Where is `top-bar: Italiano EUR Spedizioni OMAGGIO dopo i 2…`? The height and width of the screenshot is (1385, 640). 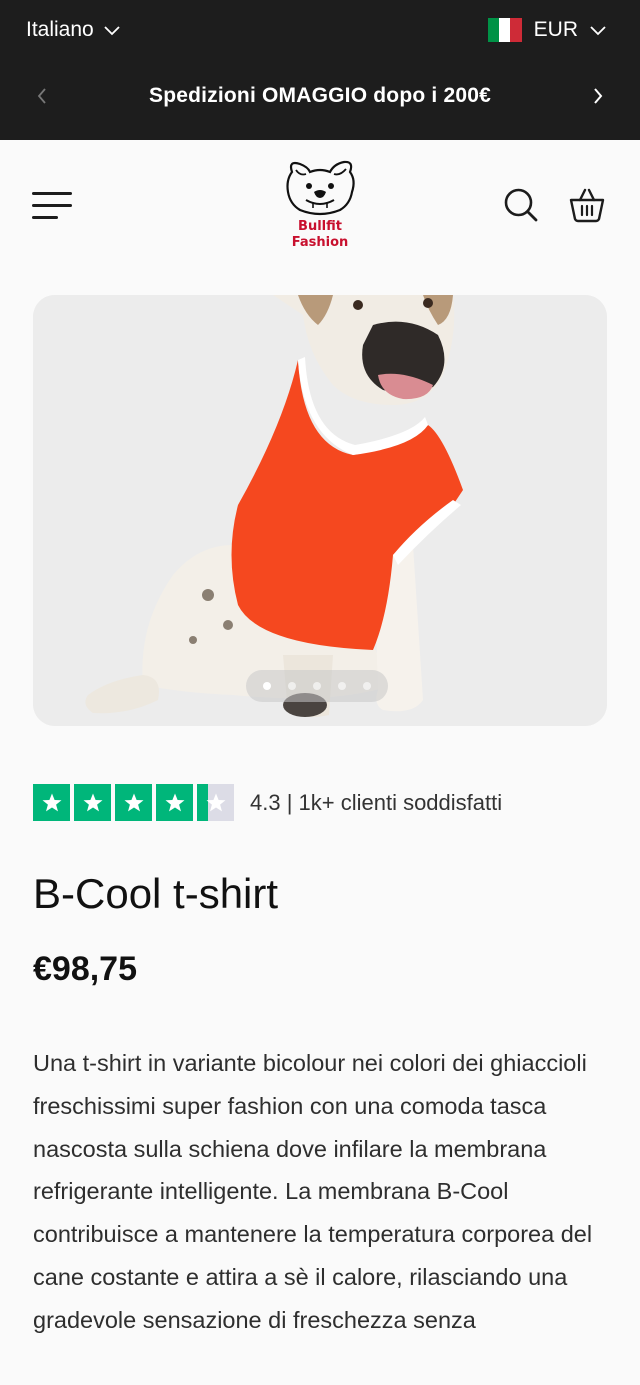 top-bar: Italiano EUR Spedizioni OMAGGIO dopo i 2… is located at coordinates (320, 70).